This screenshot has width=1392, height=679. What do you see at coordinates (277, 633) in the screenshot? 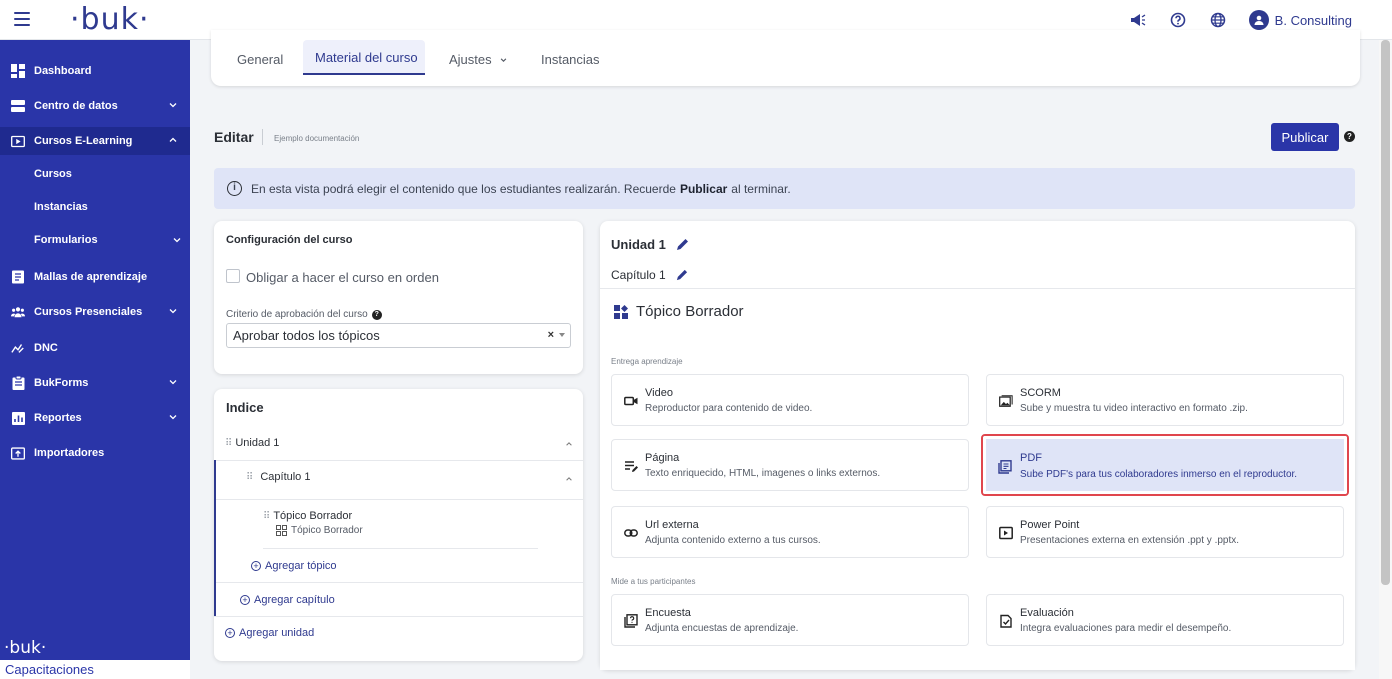
I see `add-unit-label: Agregar unidad` at bounding box center [277, 633].